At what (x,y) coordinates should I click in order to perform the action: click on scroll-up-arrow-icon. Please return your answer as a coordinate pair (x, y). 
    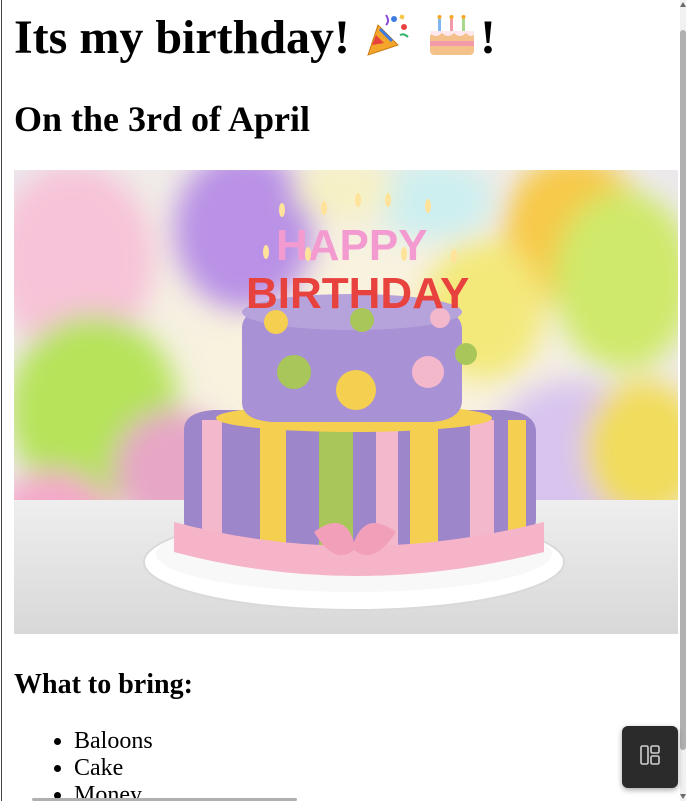
    Looking at the image, I should click on (683, 4).